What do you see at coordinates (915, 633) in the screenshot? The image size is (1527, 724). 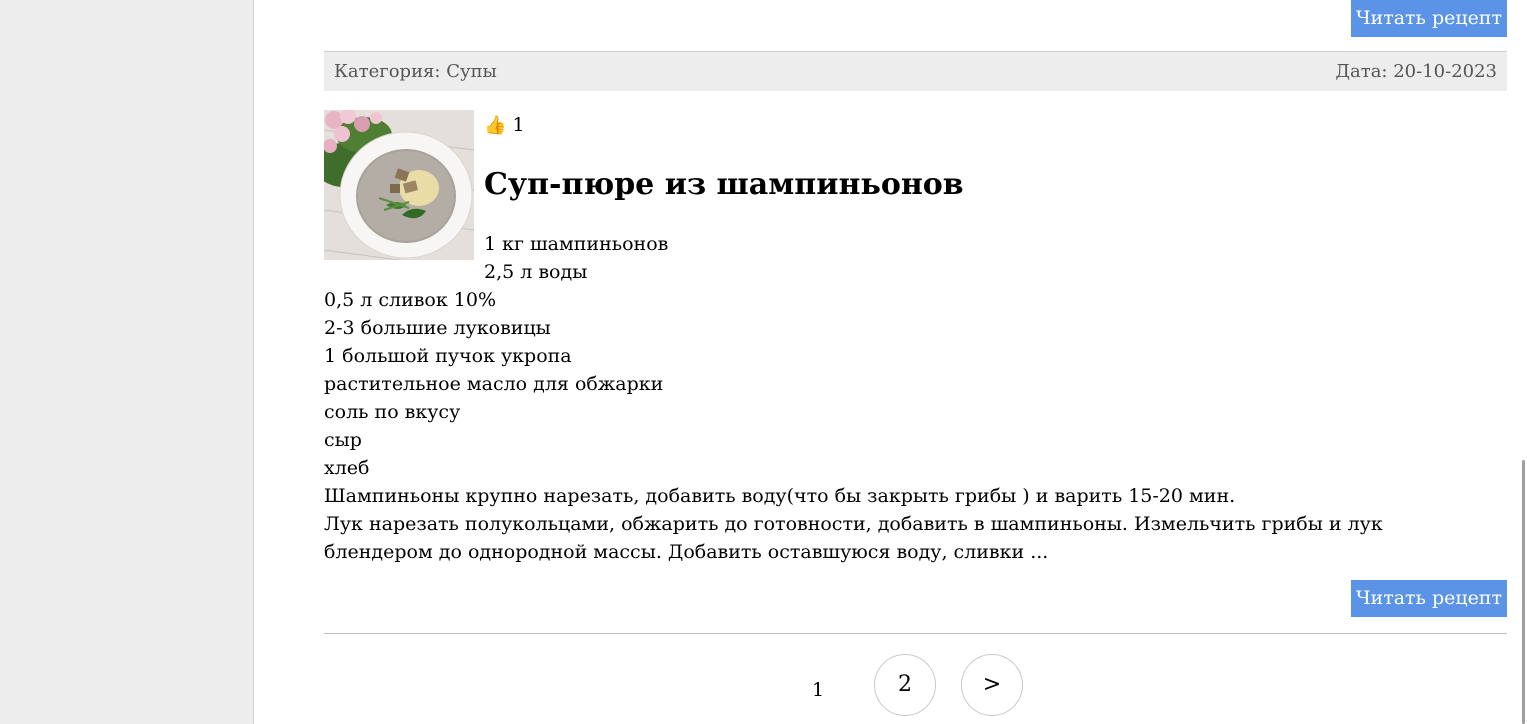 I see `divider` at bounding box center [915, 633].